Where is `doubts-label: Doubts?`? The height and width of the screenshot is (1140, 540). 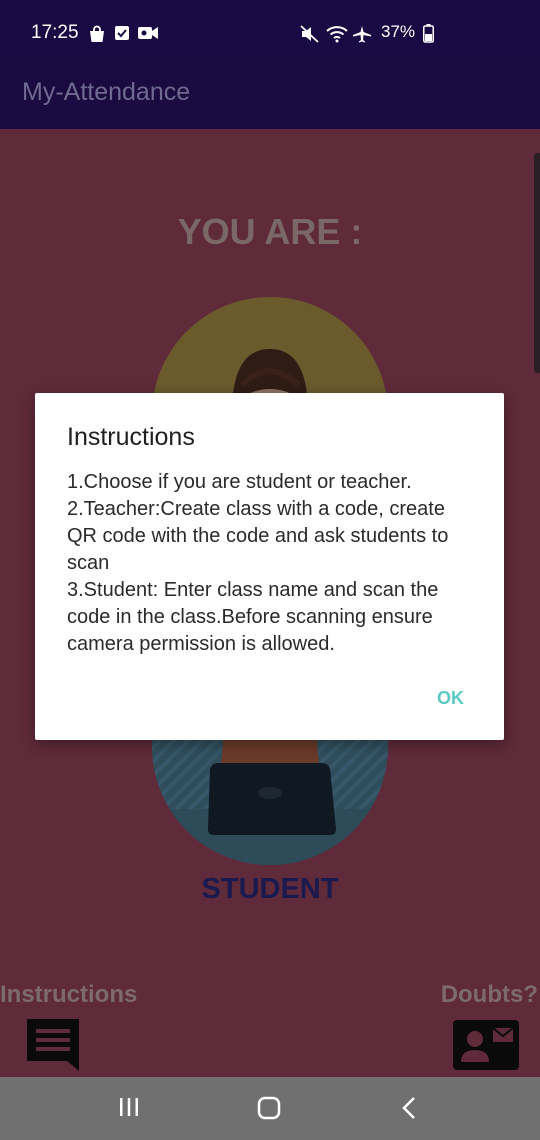 doubts-label: Doubts? is located at coordinates (489, 994).